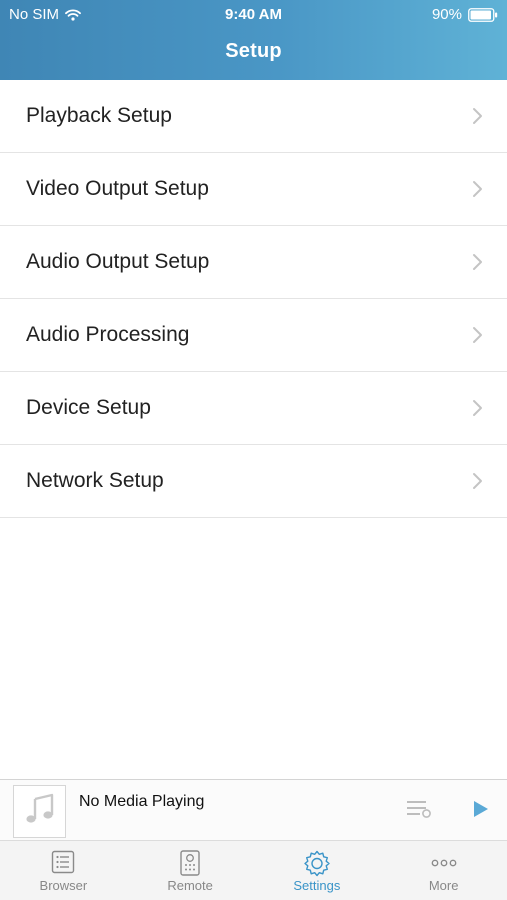 The width and height of the screenshot is (507, 900). What do you see at coordinates (483, 14) in the screenshot?
I see `battery-icon` at bounding box center [483, 14].